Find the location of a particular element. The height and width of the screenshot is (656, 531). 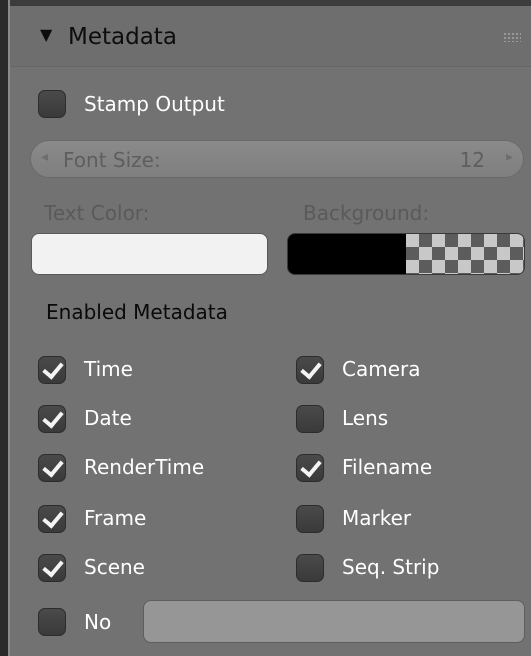

background-color-swatch is located at coordinates (406, 254).